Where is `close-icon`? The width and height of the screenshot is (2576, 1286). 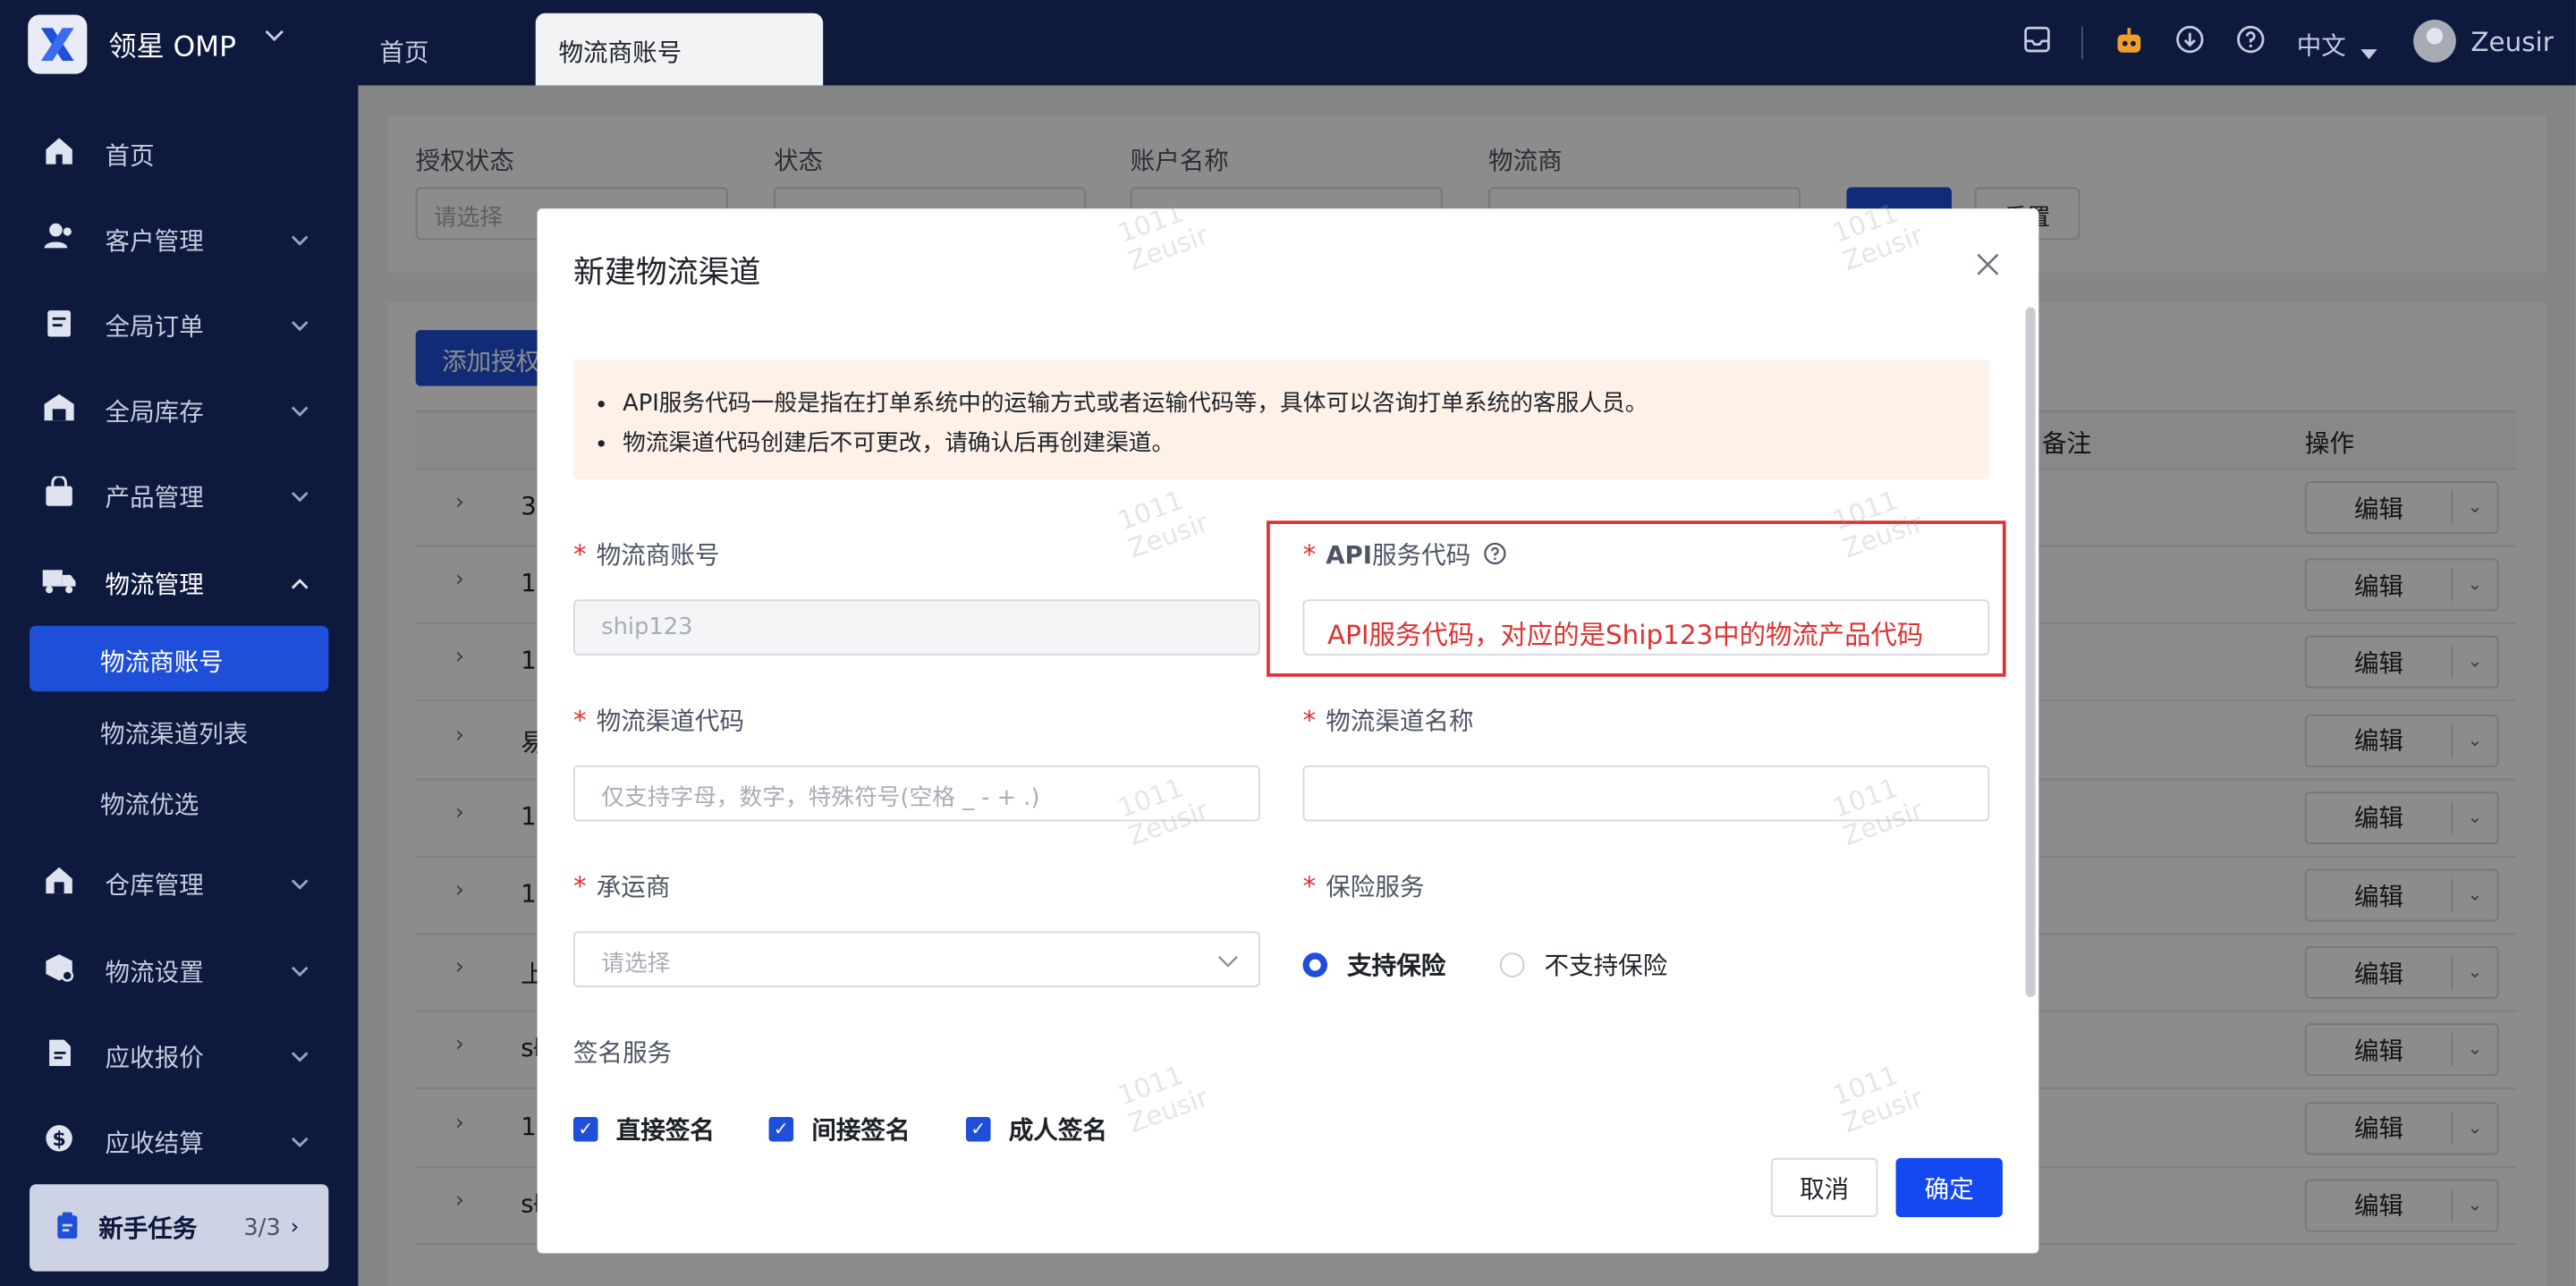
close-icon is located at coordinates (1988, 264).